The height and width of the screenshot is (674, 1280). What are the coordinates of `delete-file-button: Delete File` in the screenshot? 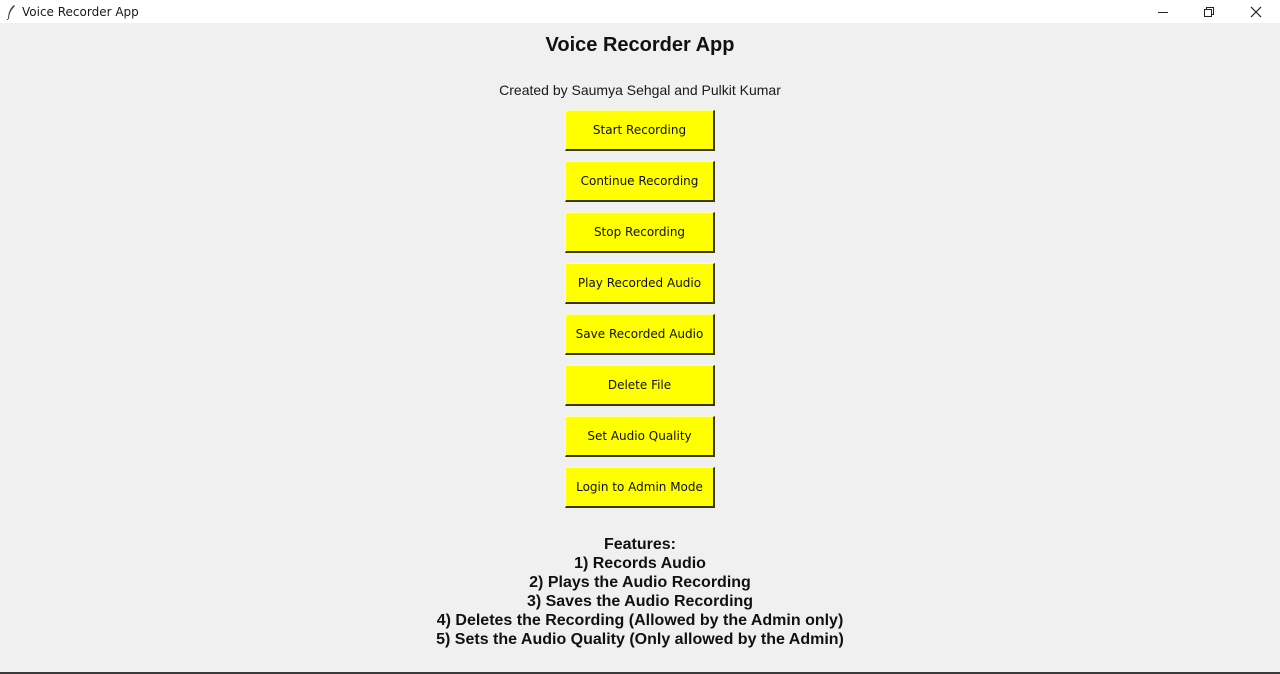 It's located at (640, 385).